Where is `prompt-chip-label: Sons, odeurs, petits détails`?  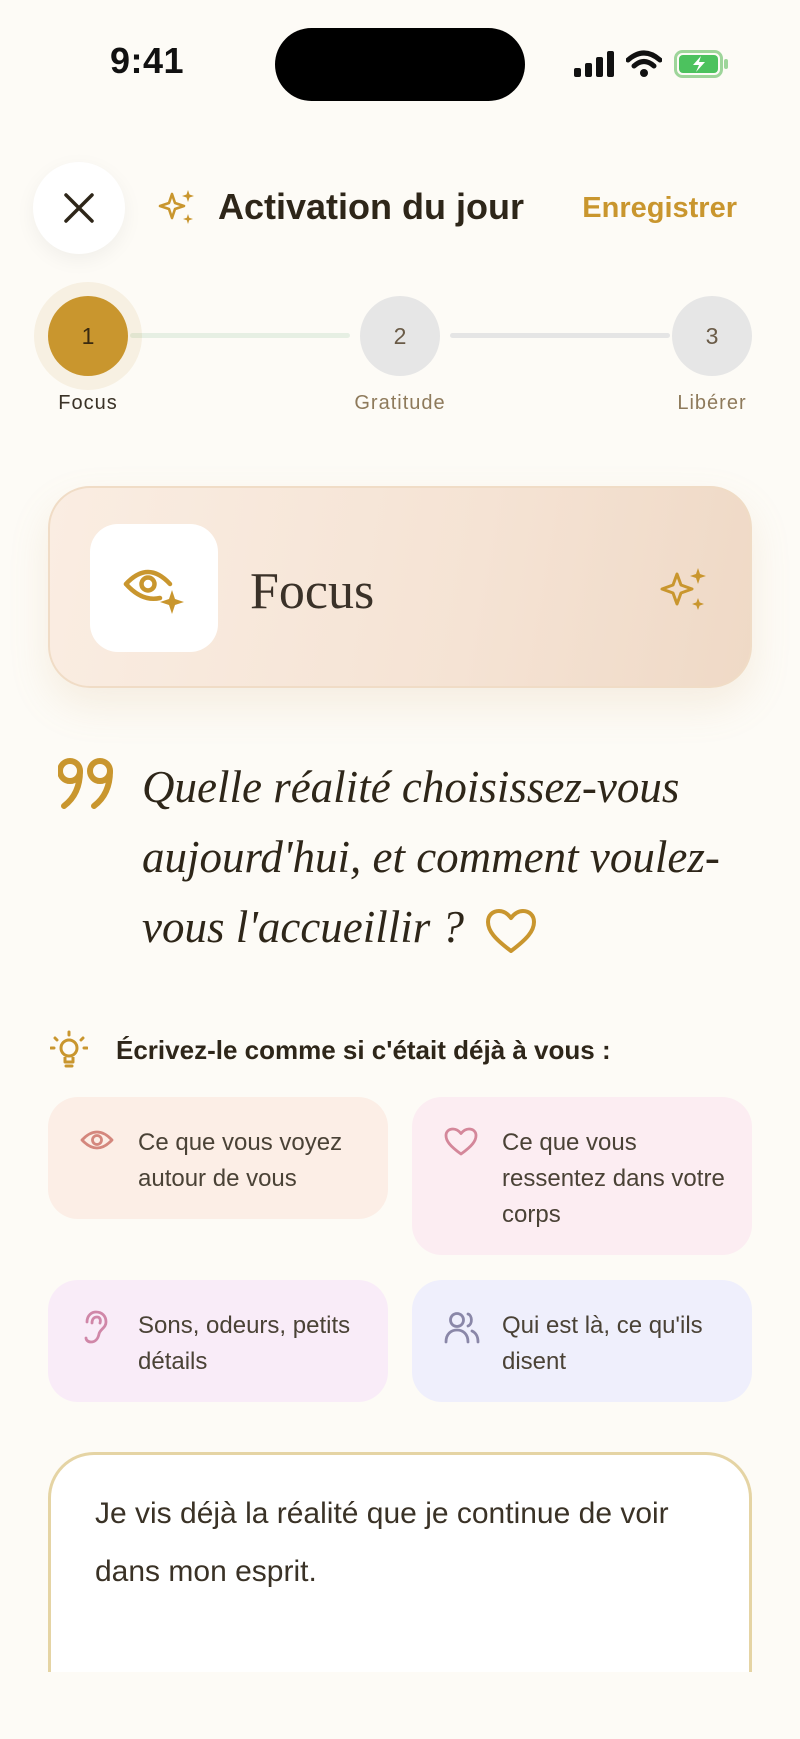 prompt-chip-label: Sons, odeurs, petits détails is located at coordinates (244, 1343).